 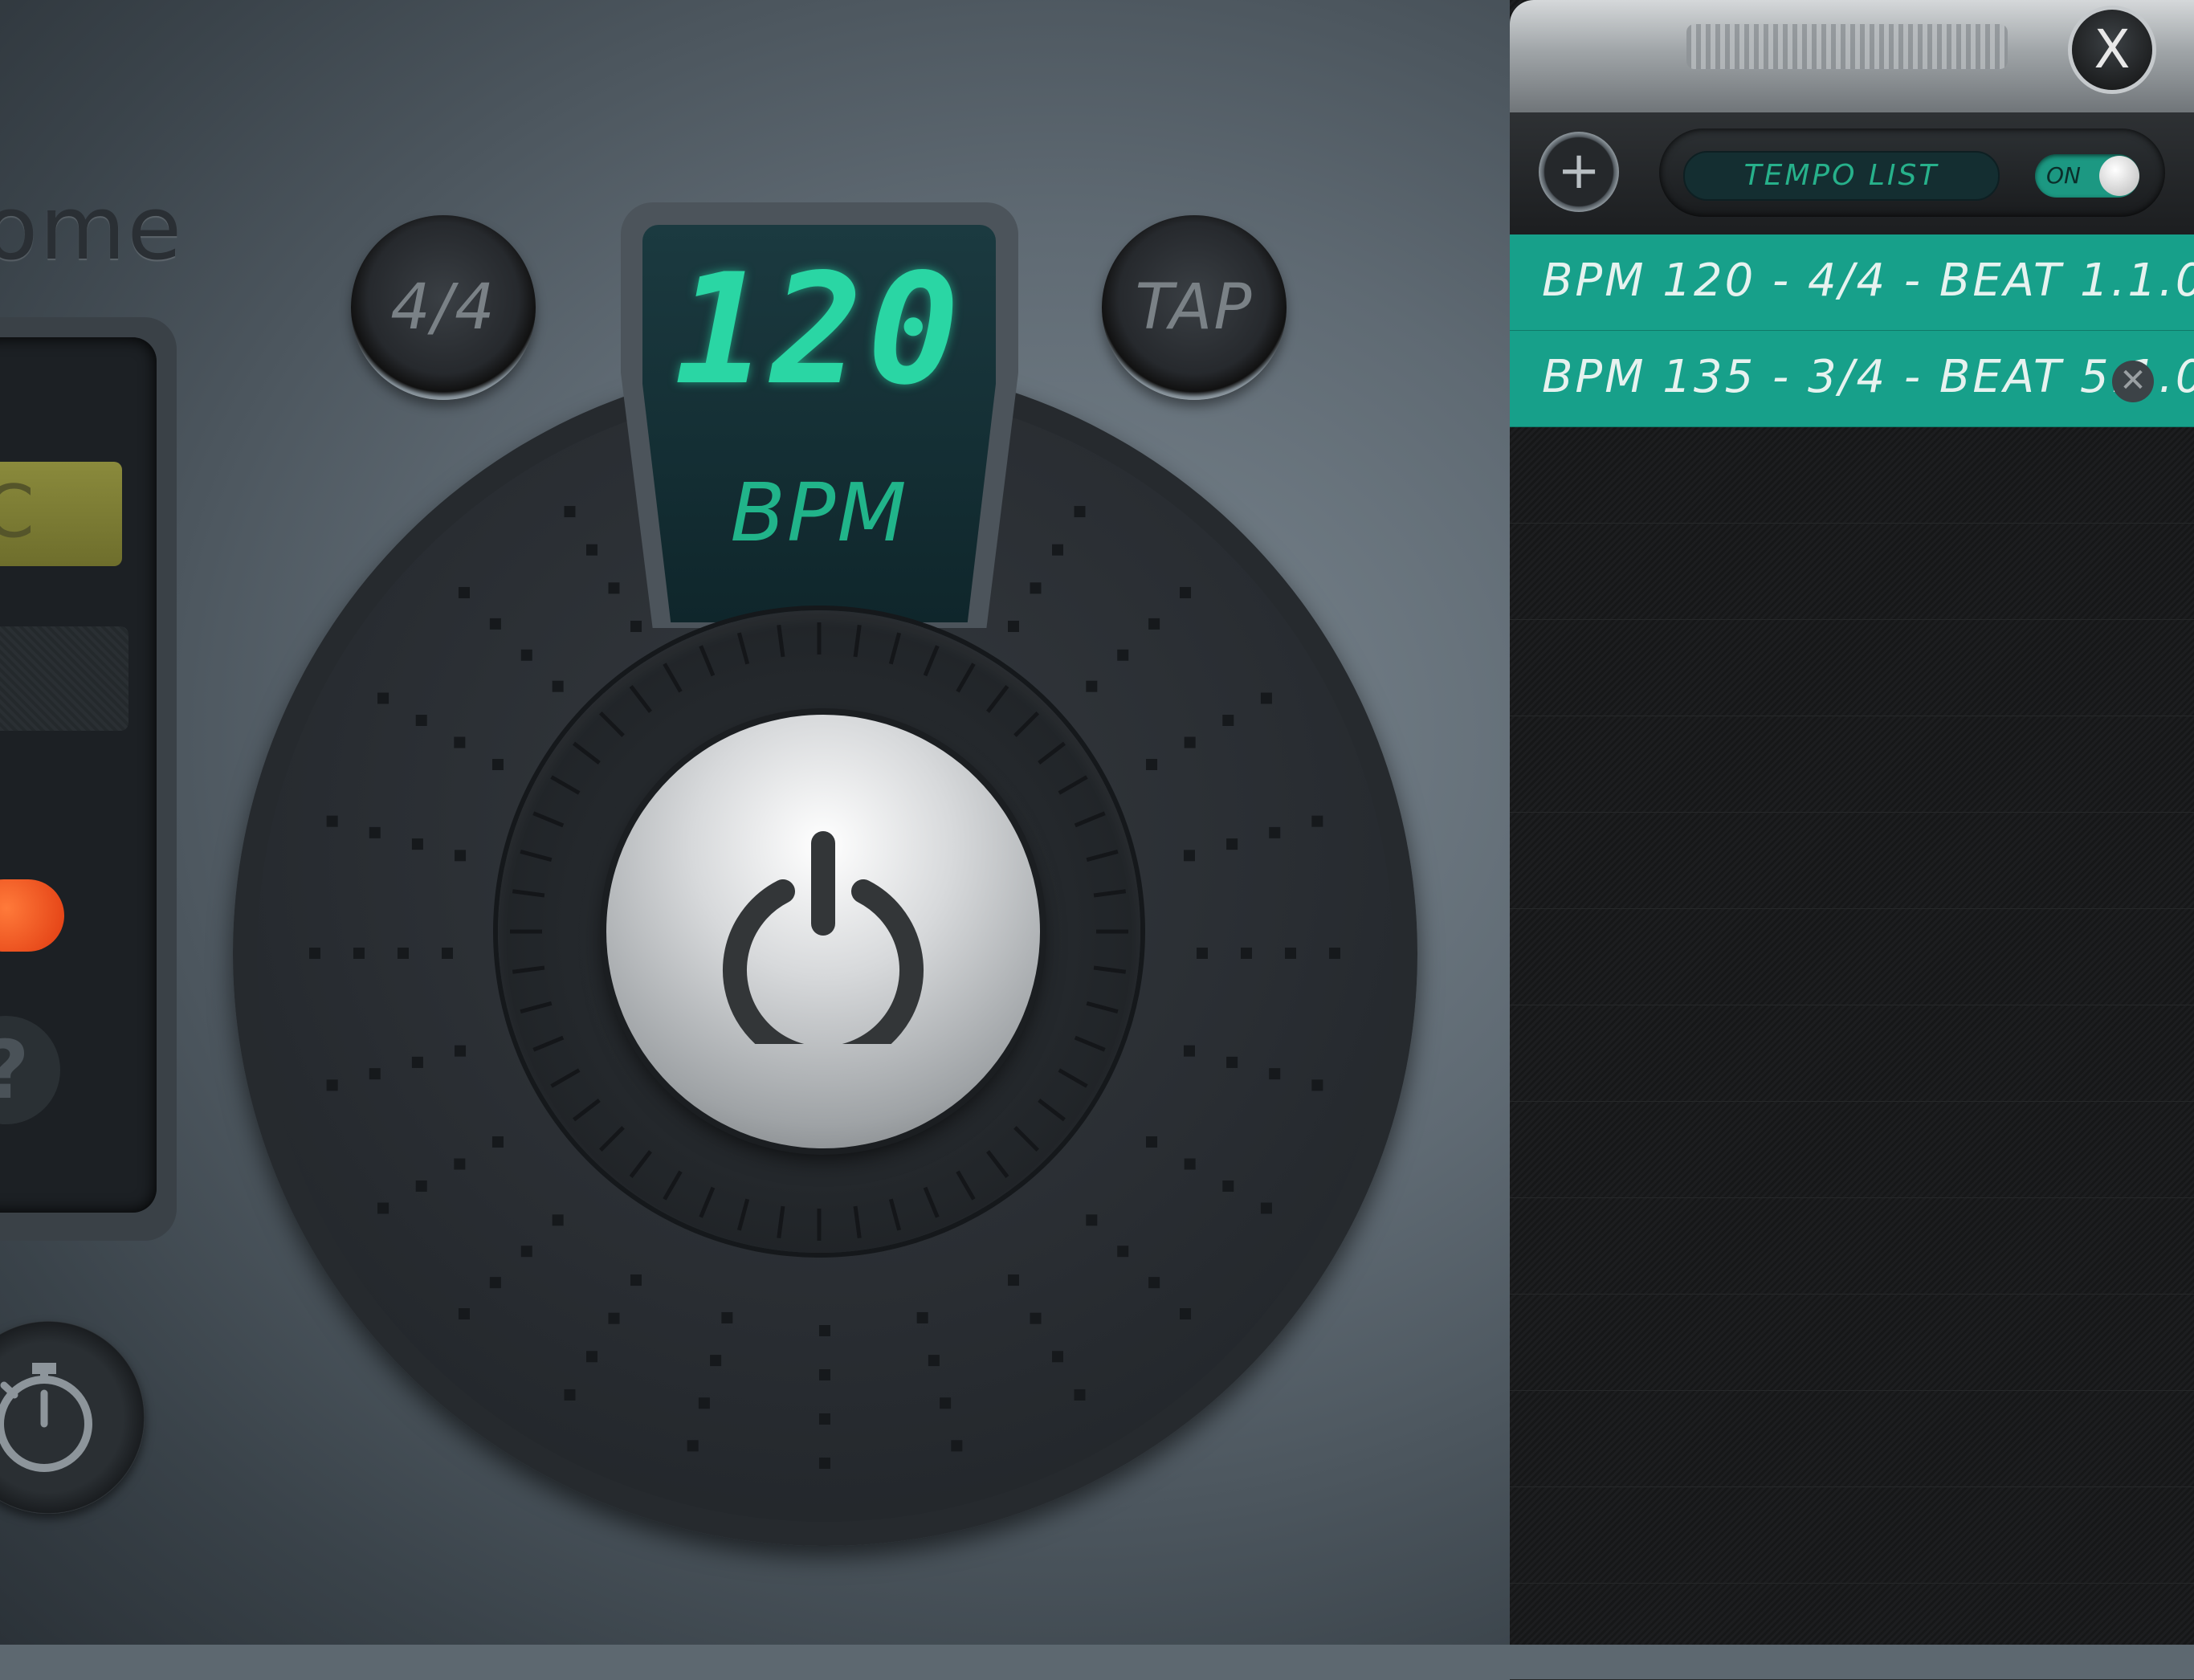 What do you see at coordinates (1868, 377) in the screenshot?
I see `tempo-entry-label: BPM 135 - 3/4 - BEAT 5.1.0` at bounding box center [1868, 377].